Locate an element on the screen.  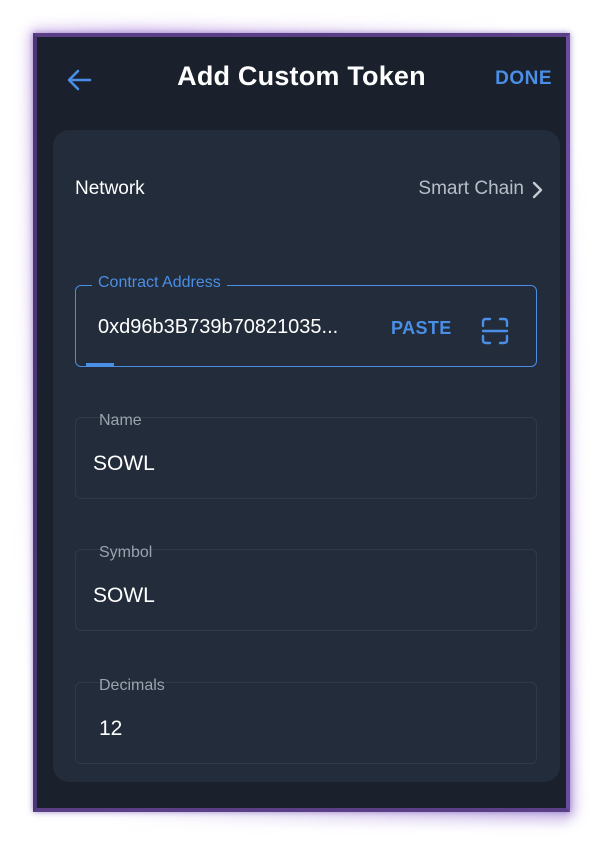
symbol-input: SOWL is located at coordinates (124, 596).